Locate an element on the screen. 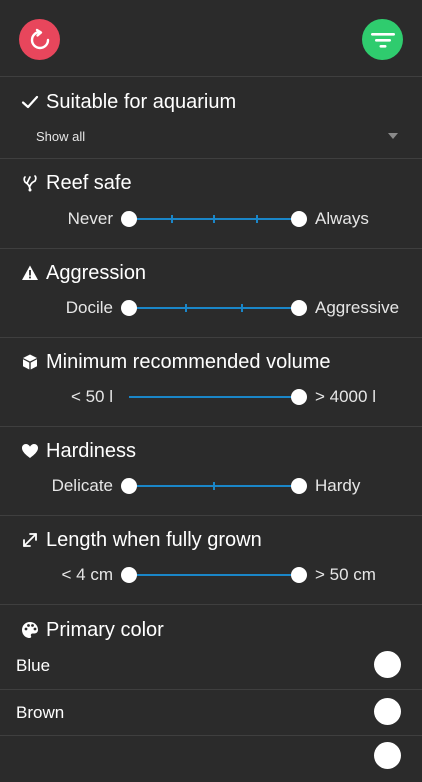 The height and width of the screenshot is (782, 422). aggression-slider: Docile Aggressive is located at coordinates (211, 308).